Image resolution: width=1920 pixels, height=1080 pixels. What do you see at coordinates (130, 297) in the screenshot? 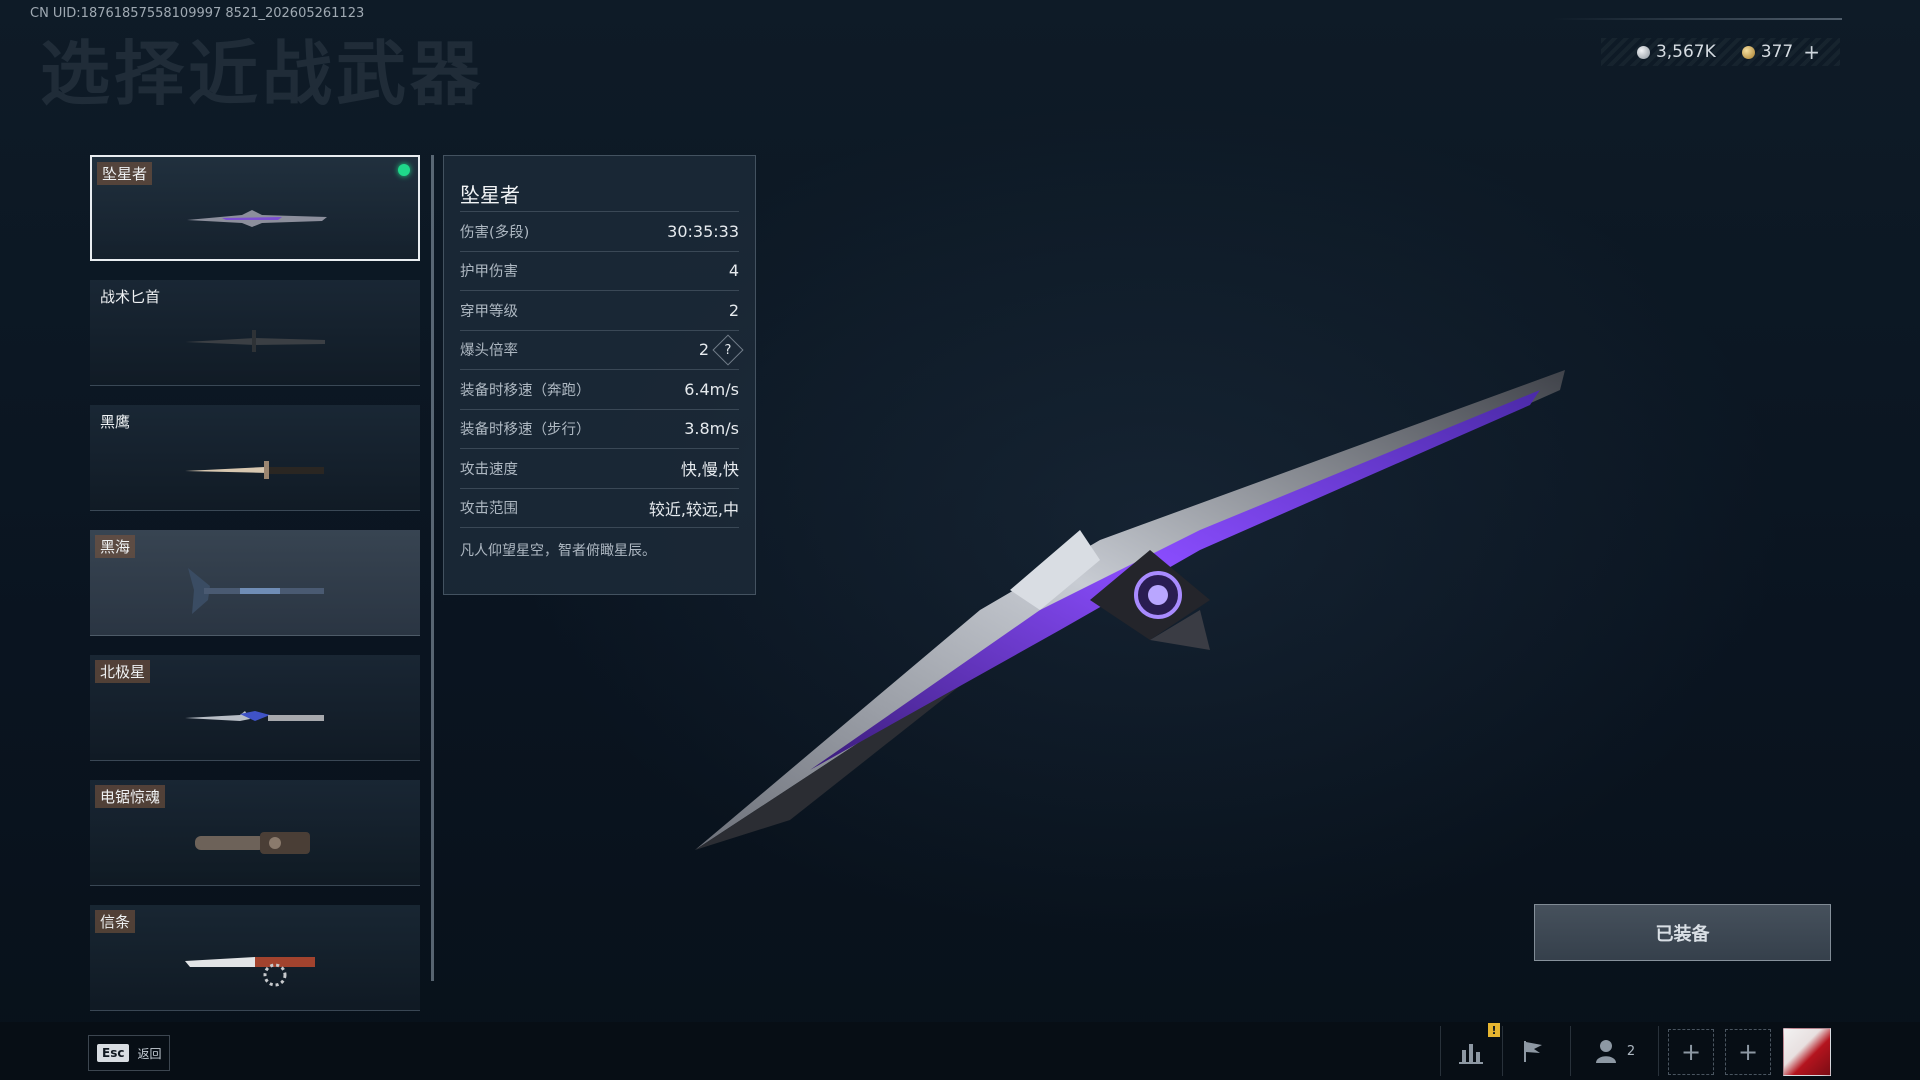
I see `weapon-name: 战术匕首` at bounding box center [130, 297].